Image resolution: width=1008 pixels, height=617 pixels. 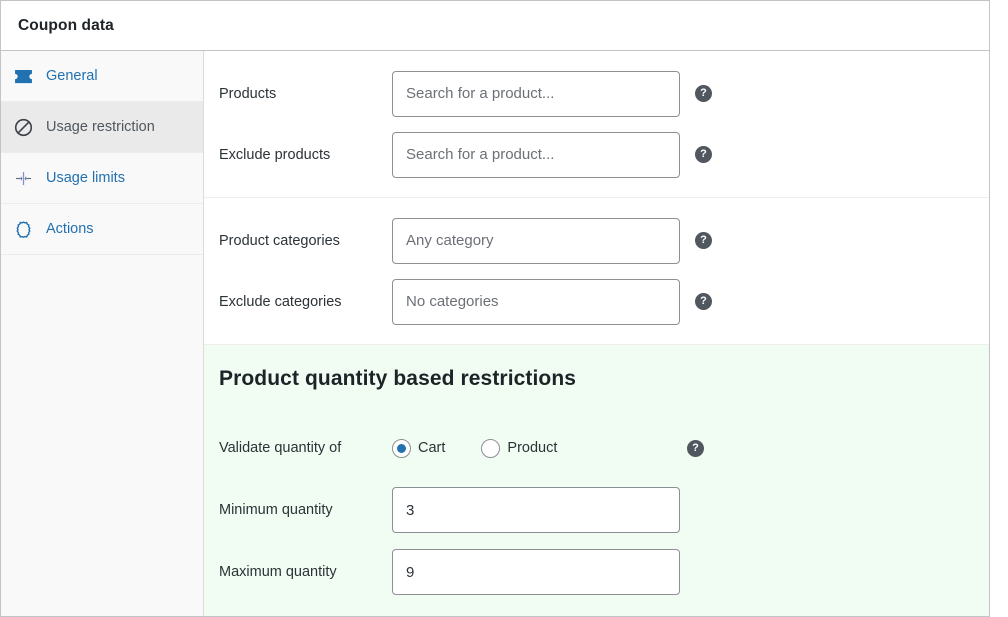 What do you see at coordinates (27, 178) in the screenshot?
I see `limits-arrows-icon` at bounding box center [27, 178].